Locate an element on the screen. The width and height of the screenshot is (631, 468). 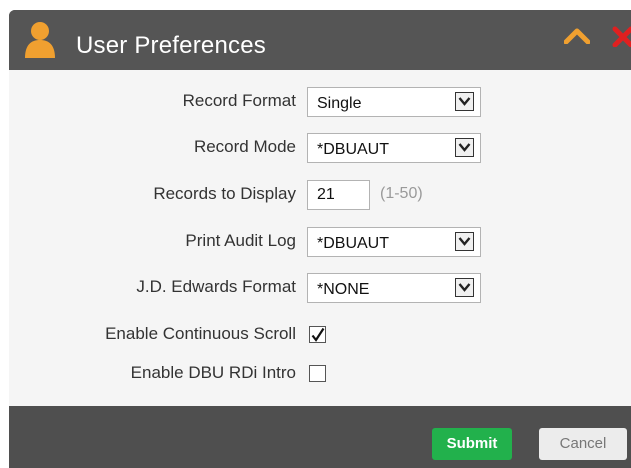
submit-button: Submit is located at coordinates (472, 444).